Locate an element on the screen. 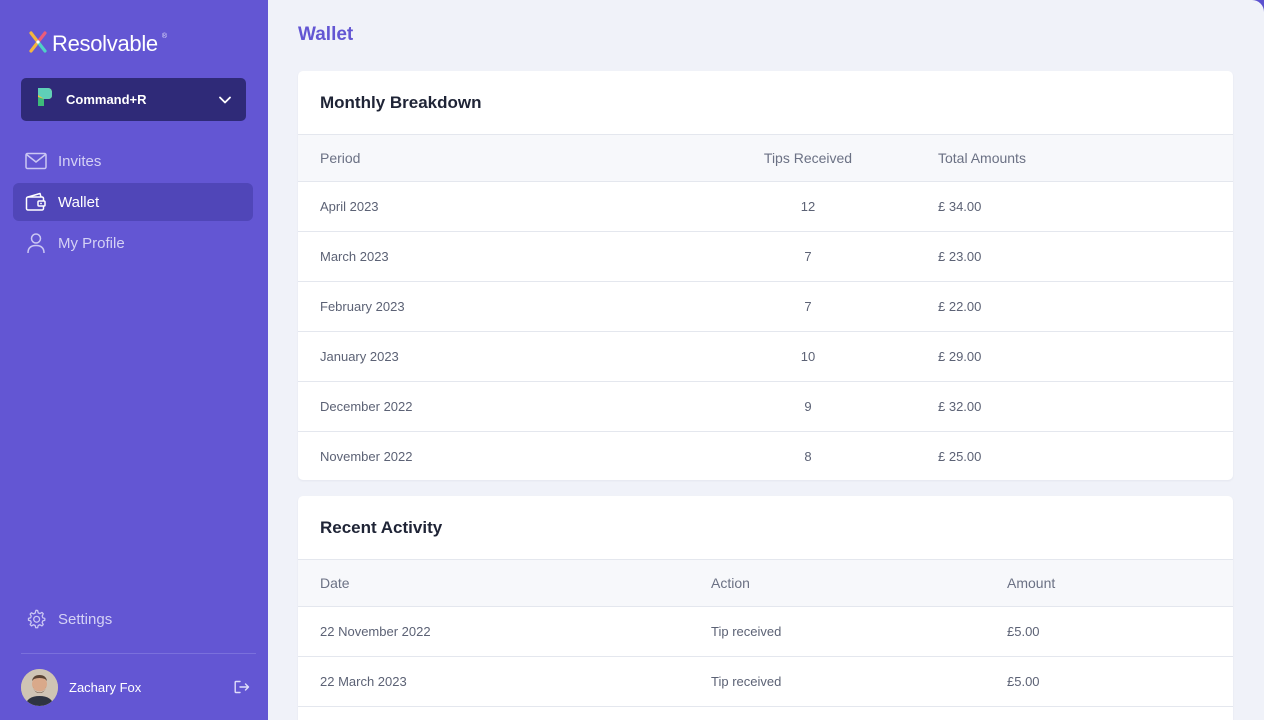 The height and width of the screenshot is (720, 1264). table-row: February 2023 7 £ 22.00 is located at coordinates (765, 306).